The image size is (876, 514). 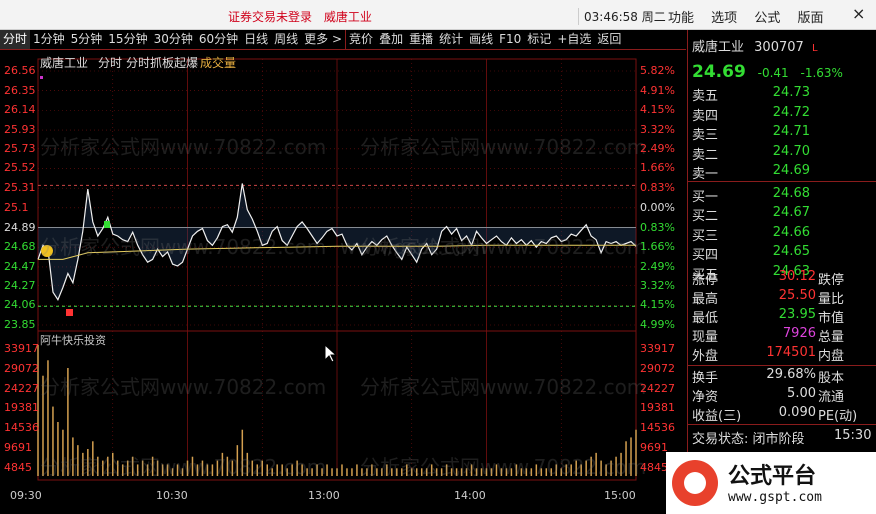 What do you see at coordinates (831, 280) in the screenshot?
I see `stat-label-2: 跌停` at bounding box center [831, 280].